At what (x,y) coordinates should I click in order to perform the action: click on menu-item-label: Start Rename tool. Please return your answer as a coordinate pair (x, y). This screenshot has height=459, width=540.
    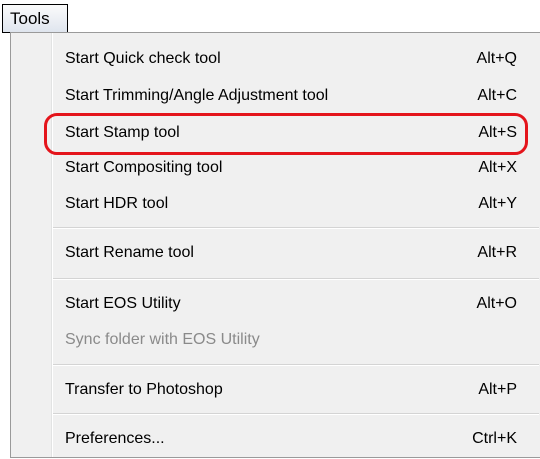
    Looking at the image, I should click on (129, 252).